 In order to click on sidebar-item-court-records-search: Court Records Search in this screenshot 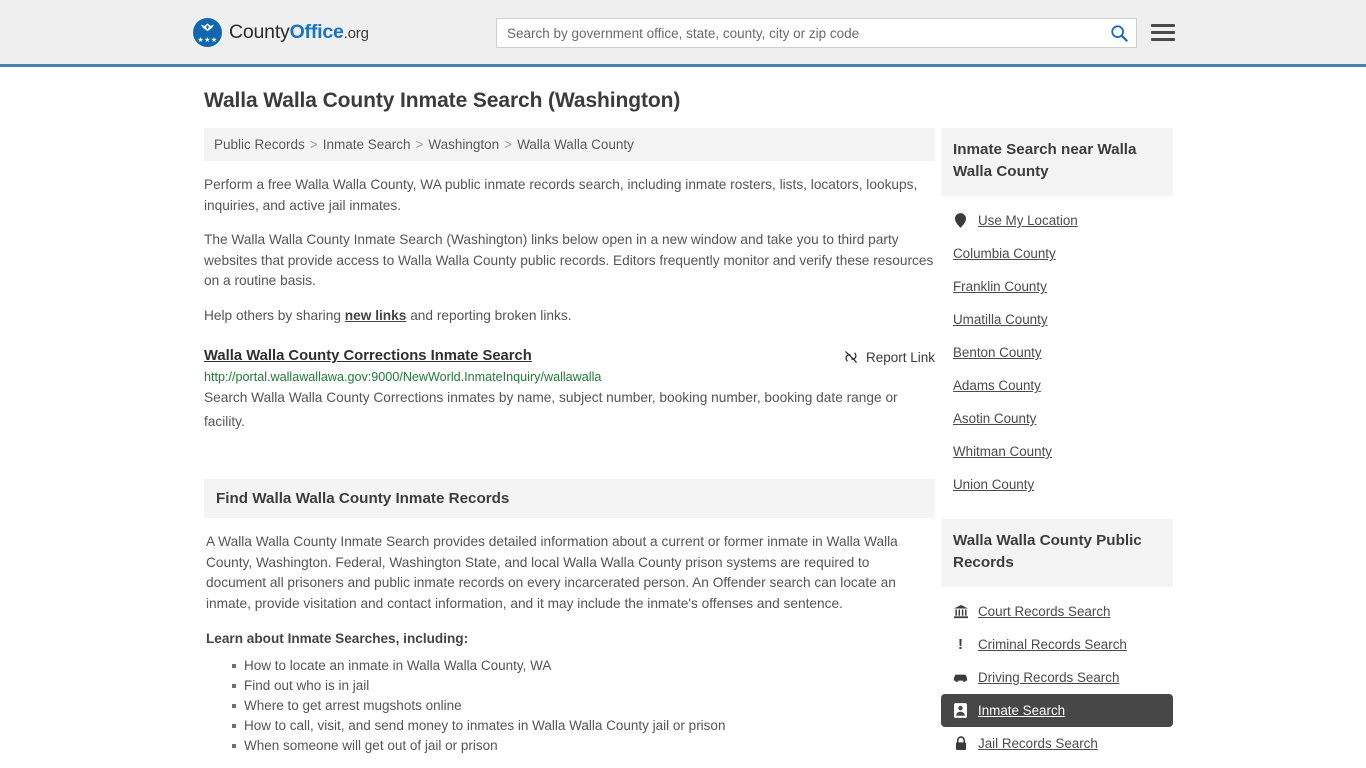, I will do `click(1057, 611)`.